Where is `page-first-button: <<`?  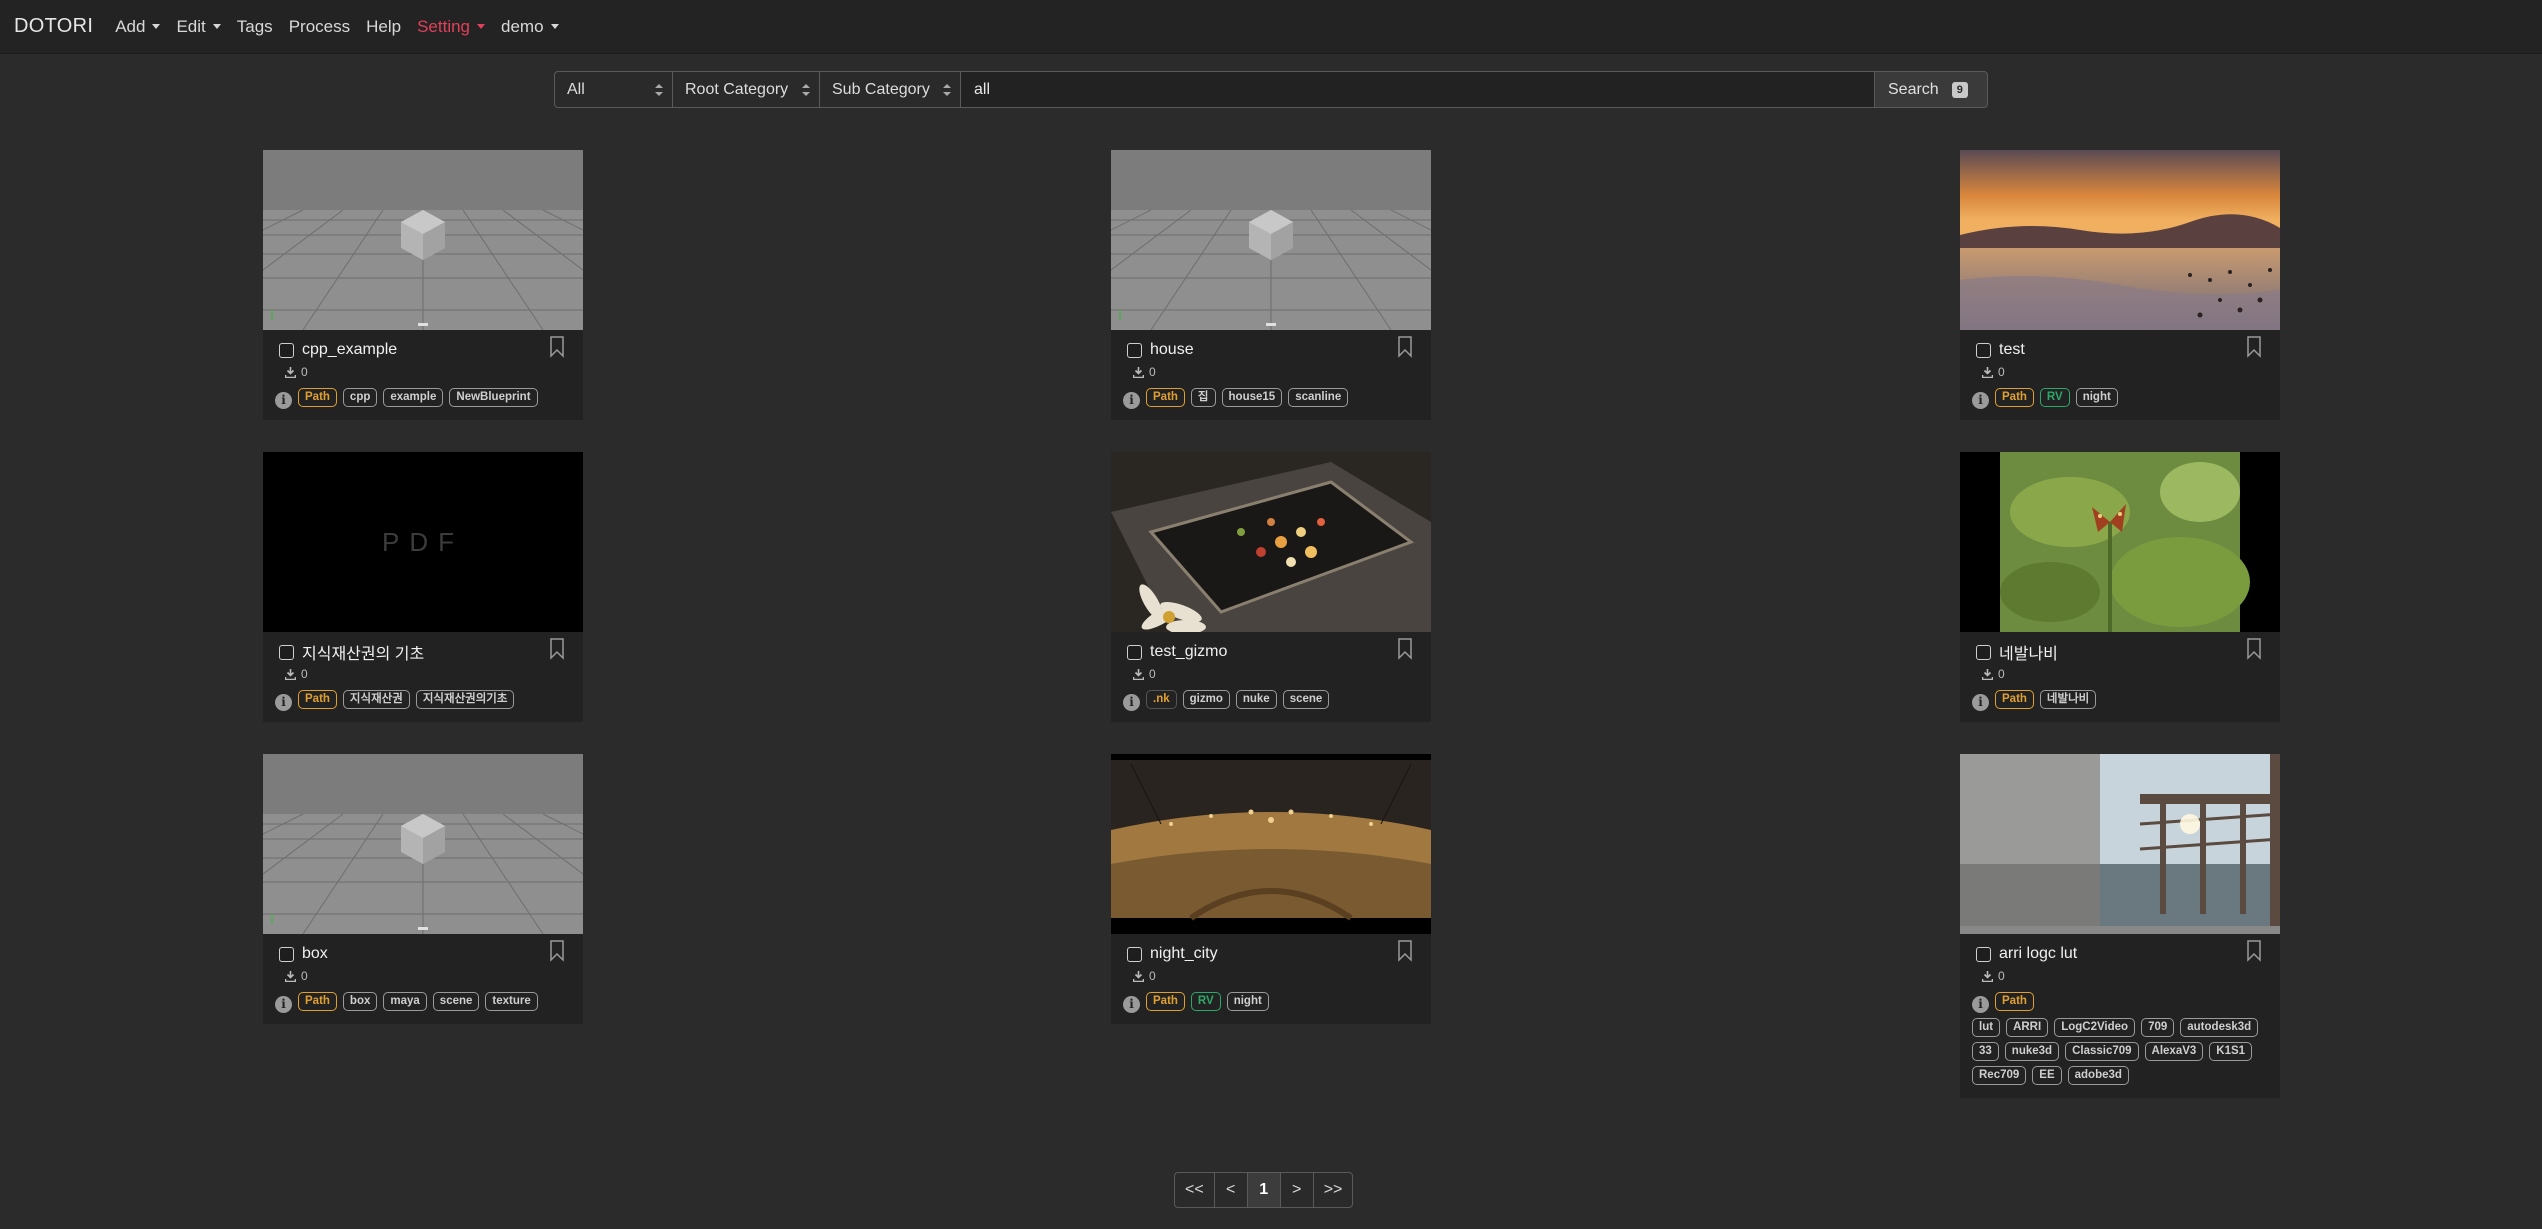 page-first-button: << is located at coordinates (1194, 1190).